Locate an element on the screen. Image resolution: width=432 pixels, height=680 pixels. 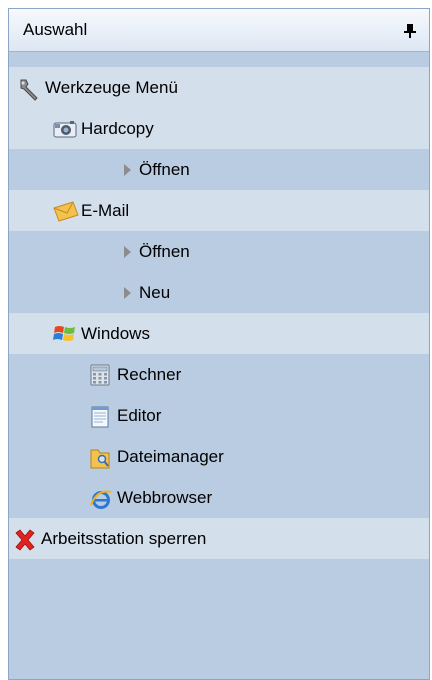
windows-logo-icon is located at coordinates (64, 334).